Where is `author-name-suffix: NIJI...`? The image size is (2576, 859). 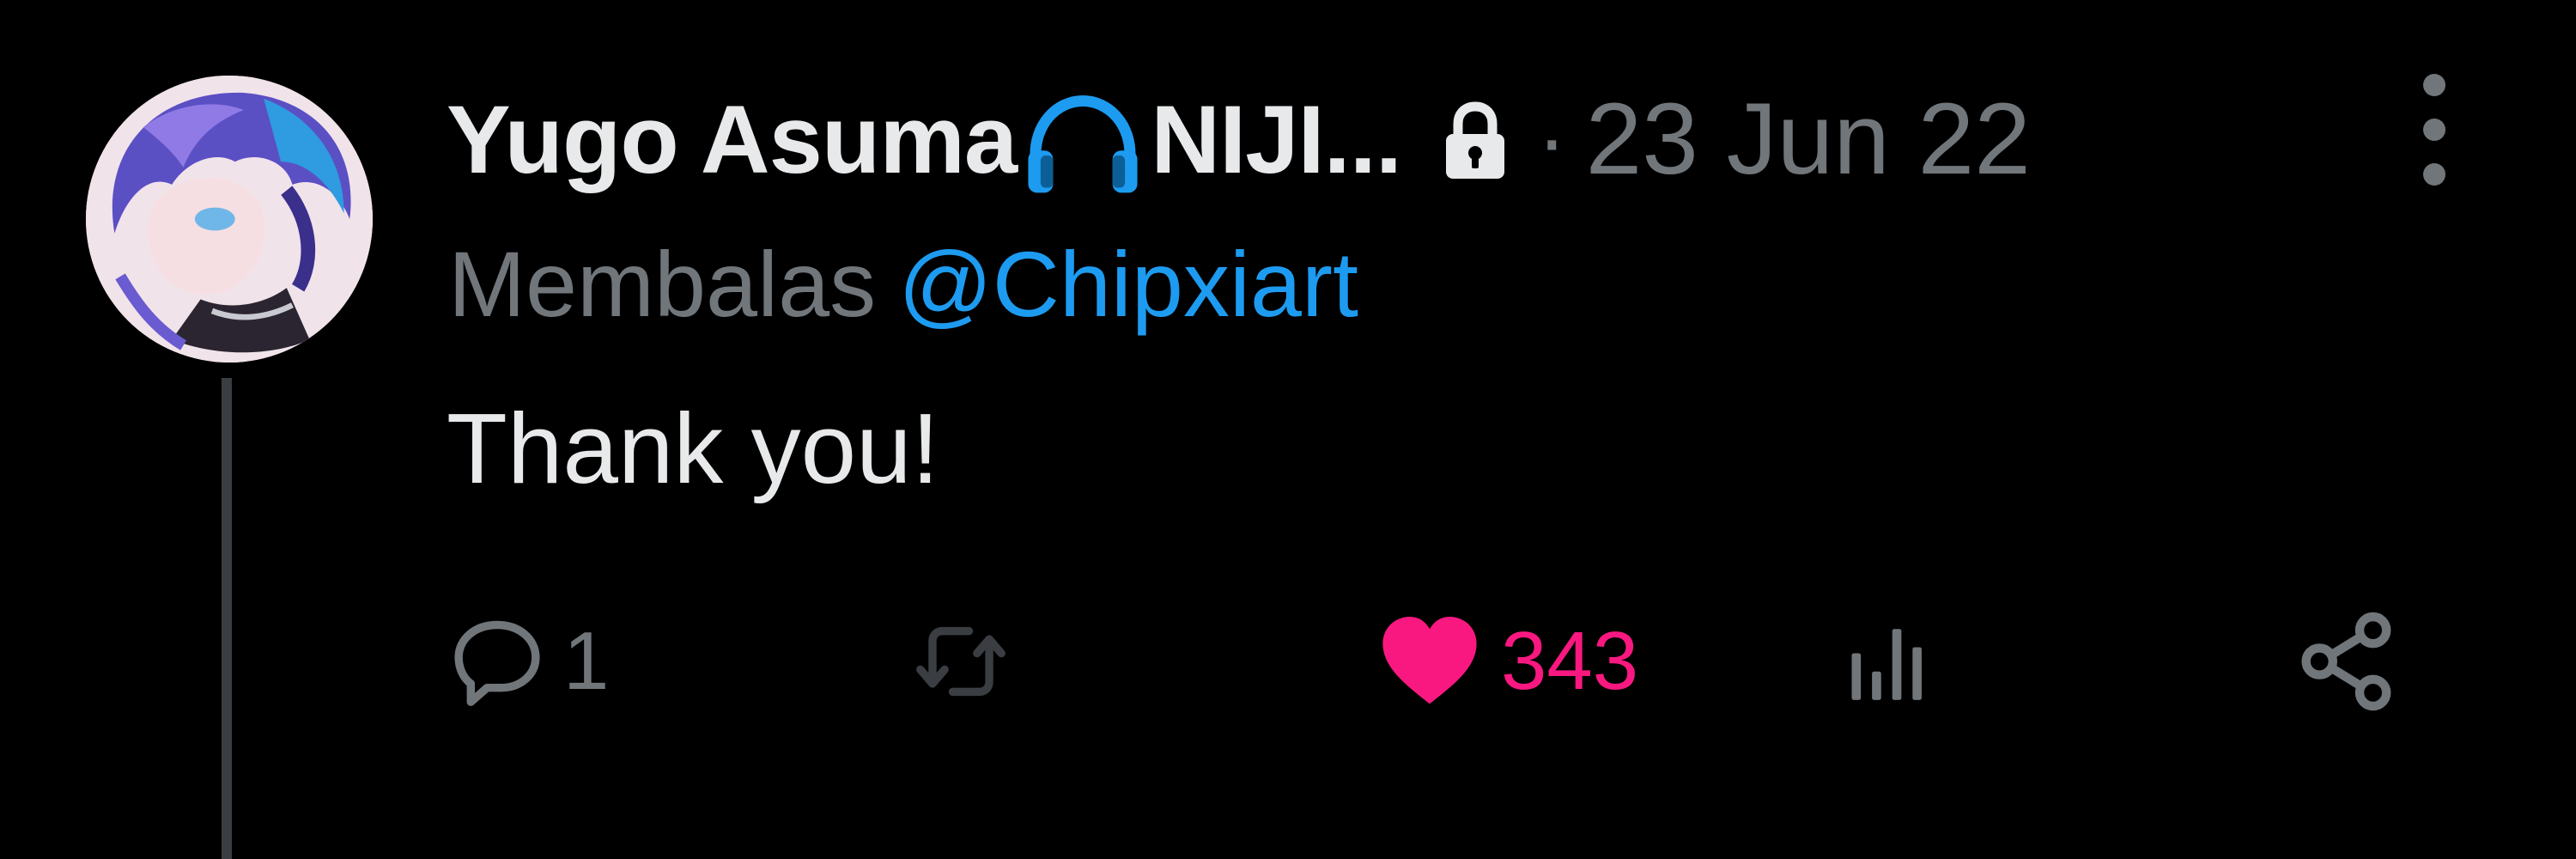
author-name-suffix: NIJI... is located at coordinates (1276, 139).